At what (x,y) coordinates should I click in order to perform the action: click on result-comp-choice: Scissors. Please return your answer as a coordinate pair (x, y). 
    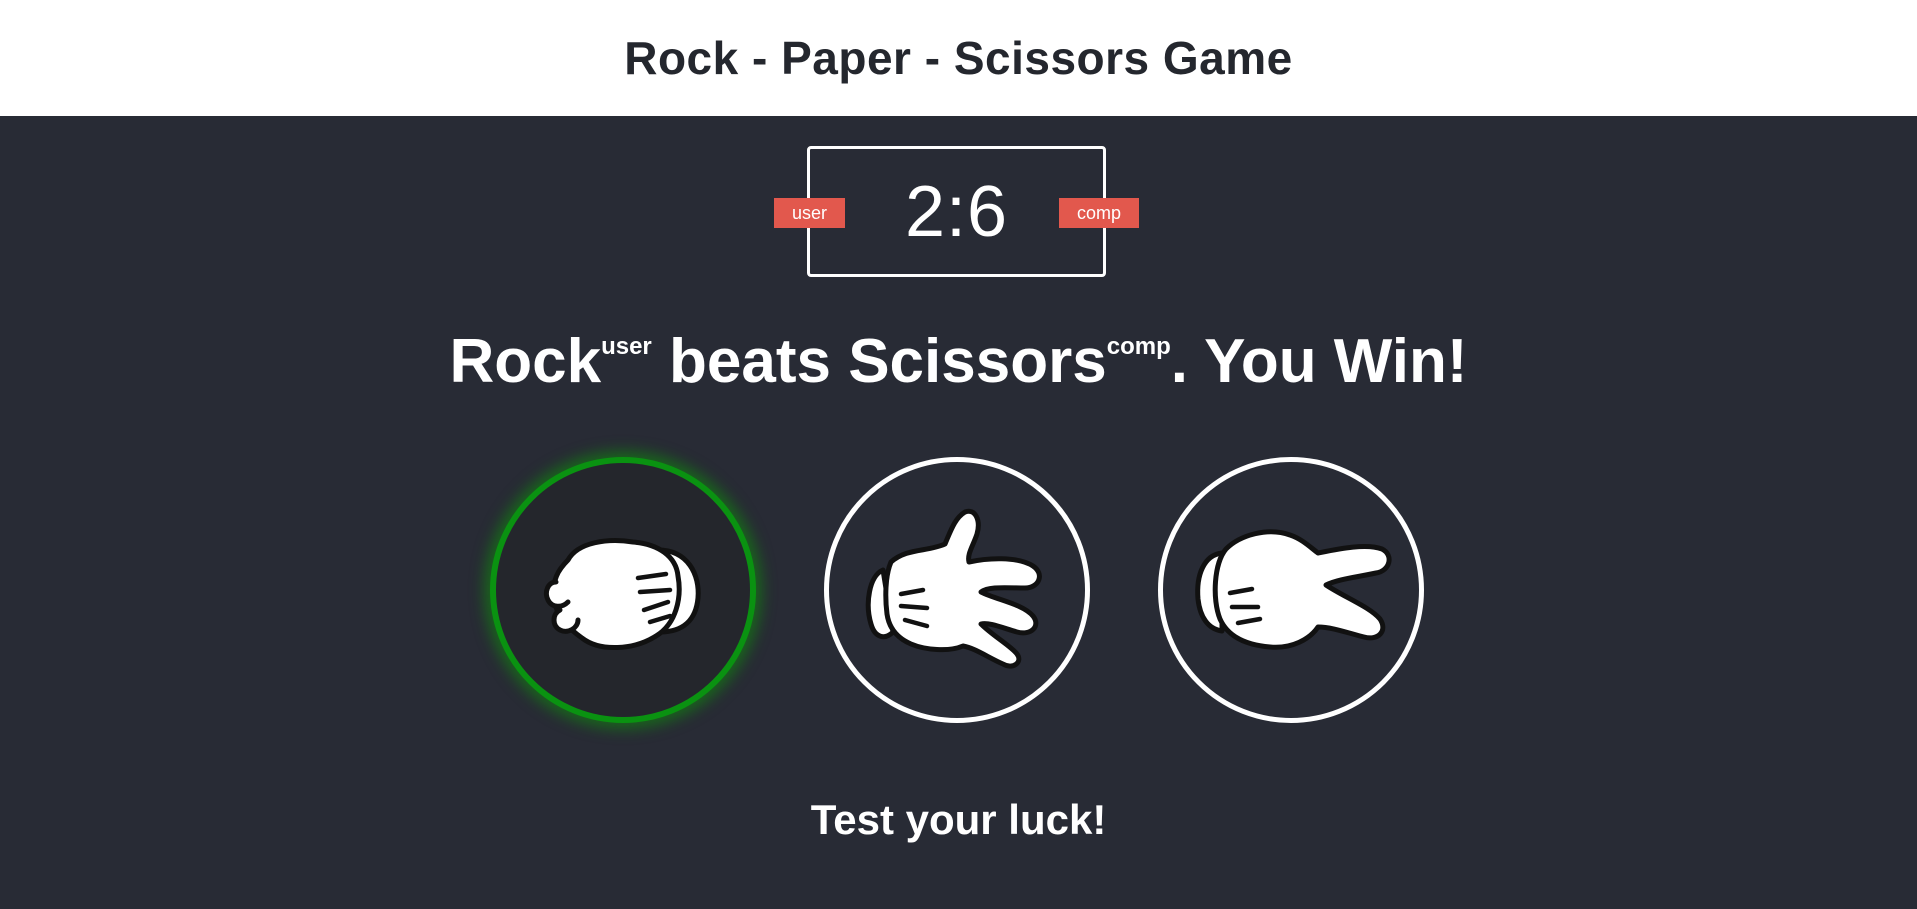
    Looking at the image, I should click on (977, 361).